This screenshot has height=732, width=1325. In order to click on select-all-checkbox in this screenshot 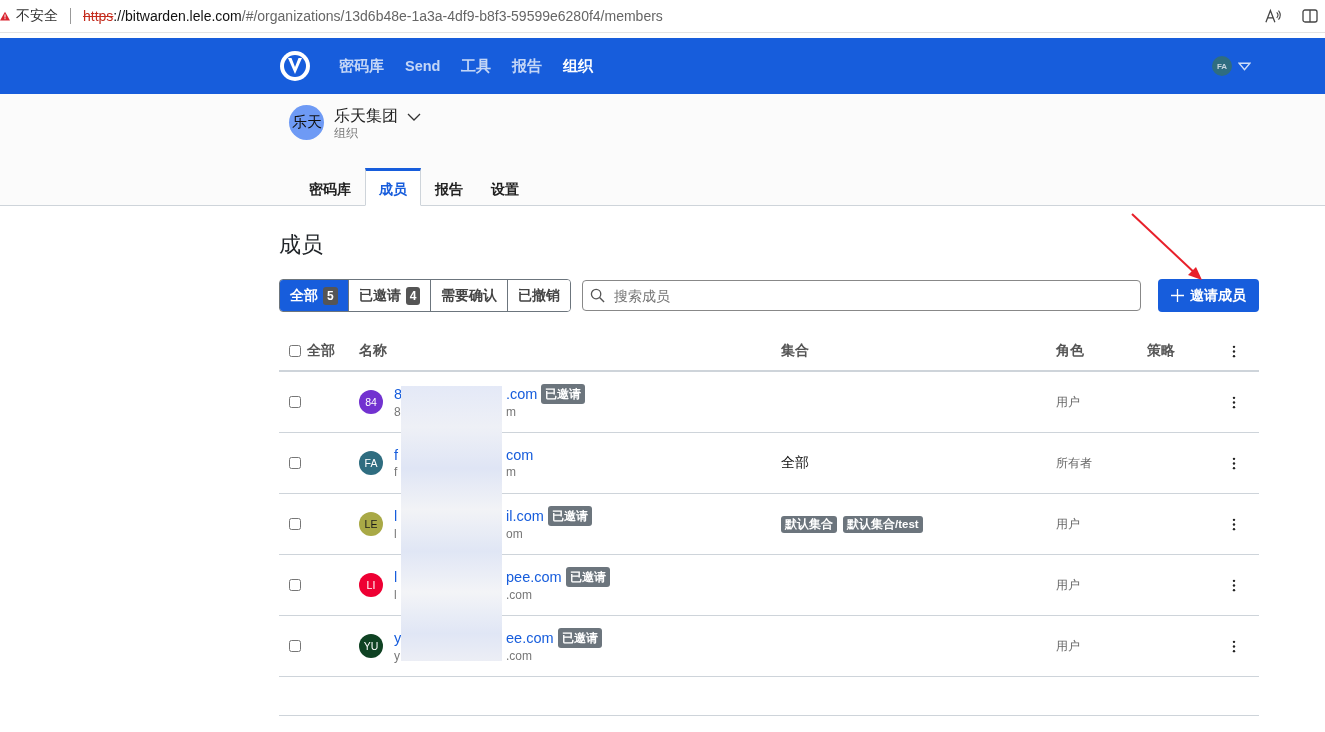, I will do `click(295, 351)`.